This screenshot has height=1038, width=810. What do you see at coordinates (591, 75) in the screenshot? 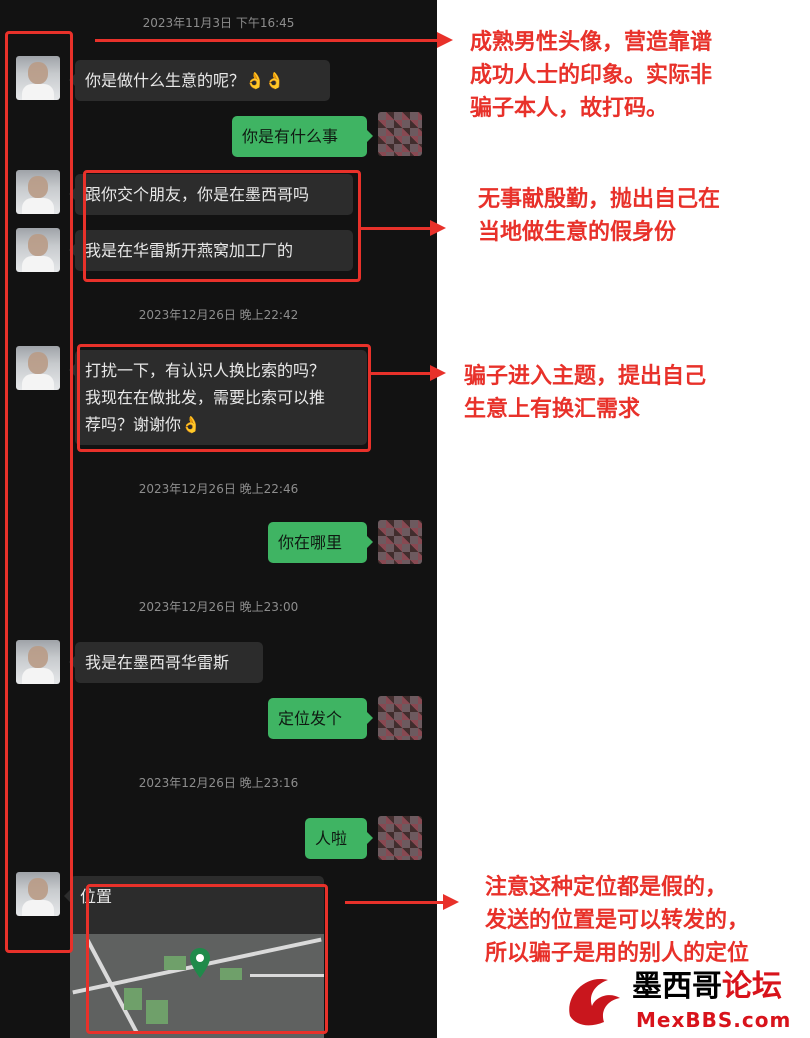
I see `avatar-annotation: 成熟男性头像，营造靠谱 成功人士的印象。实际非 骗子本人，故打码。` at bounding box center [591, 75].